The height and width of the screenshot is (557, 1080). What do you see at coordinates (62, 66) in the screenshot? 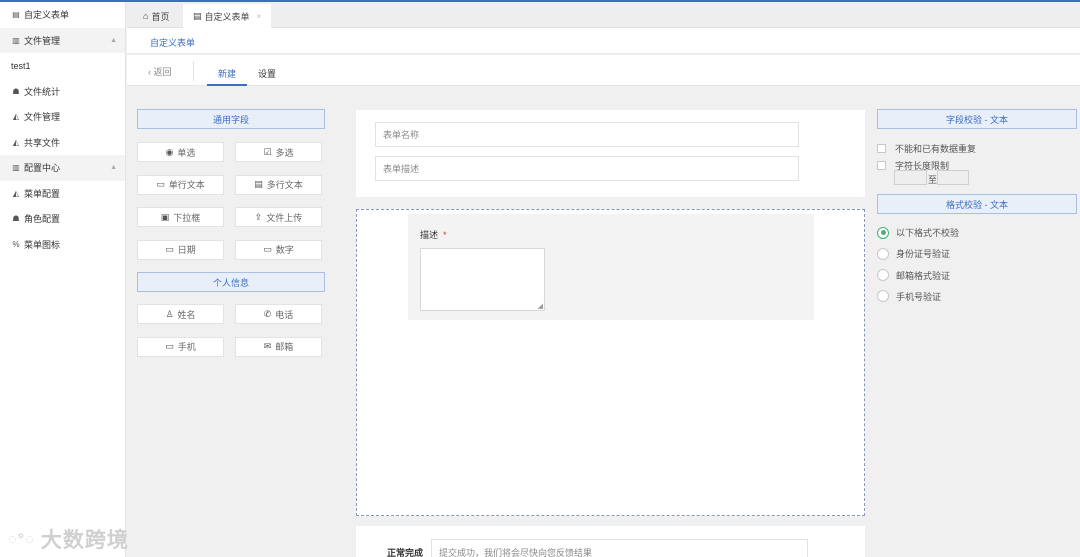
I see `sidebar-item: test1` at bounding box center [62, 66].